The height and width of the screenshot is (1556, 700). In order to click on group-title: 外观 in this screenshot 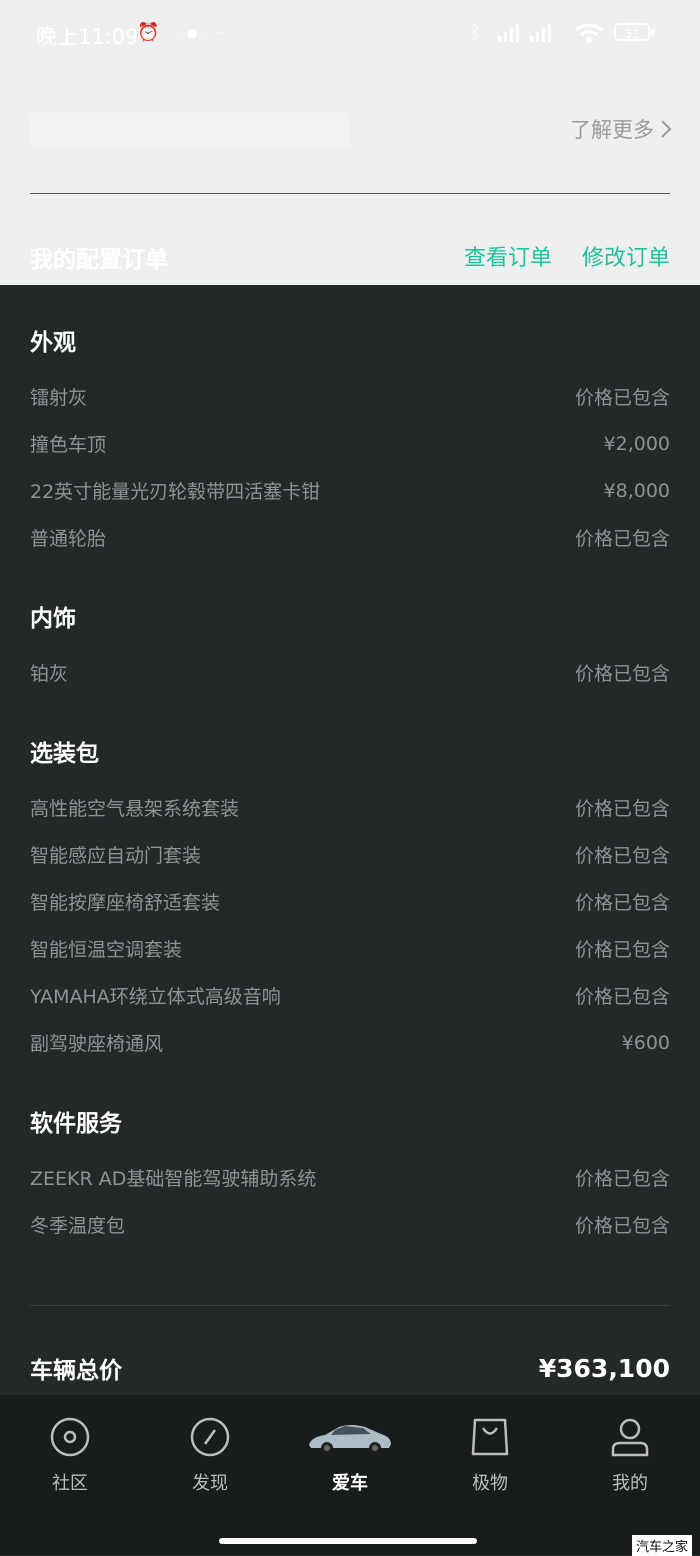, I will do `click(53, 343)`.